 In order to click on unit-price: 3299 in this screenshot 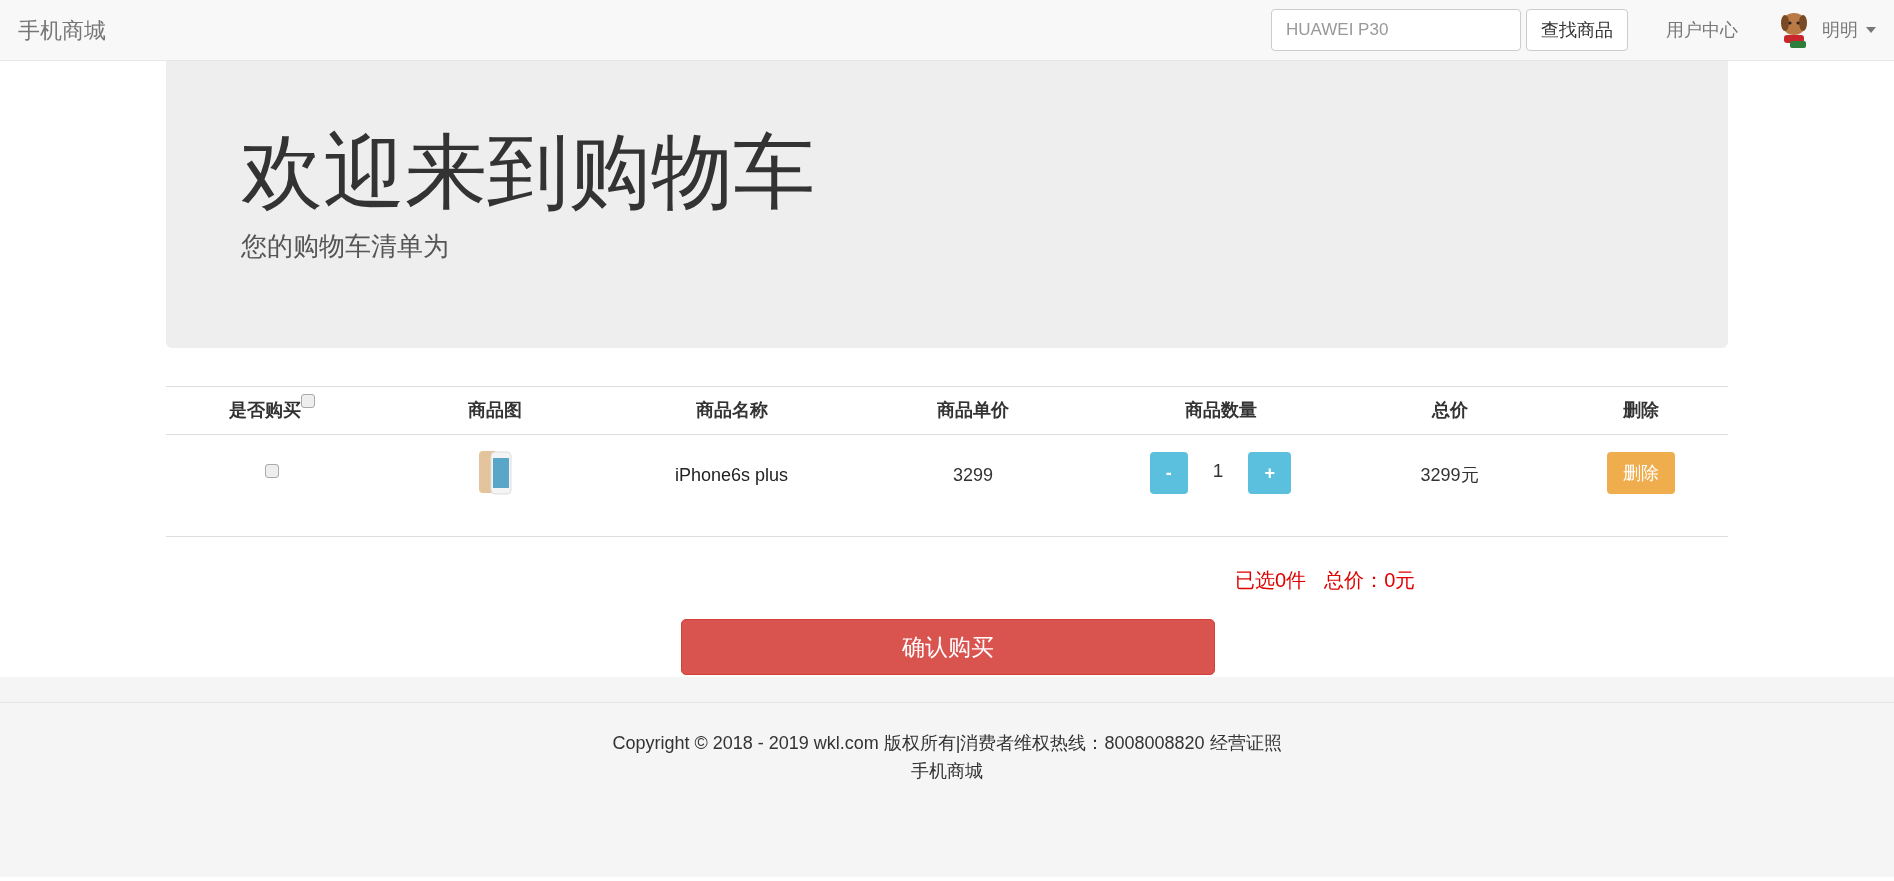, I will do `click(972, 475)`.